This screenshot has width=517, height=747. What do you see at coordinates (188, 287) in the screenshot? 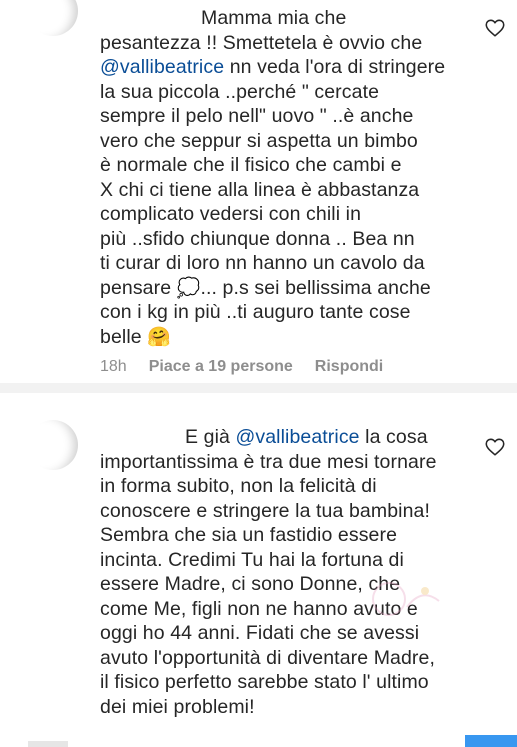
I see `thought-bubble-emoji: 💭` at bounding box center [188, 287].